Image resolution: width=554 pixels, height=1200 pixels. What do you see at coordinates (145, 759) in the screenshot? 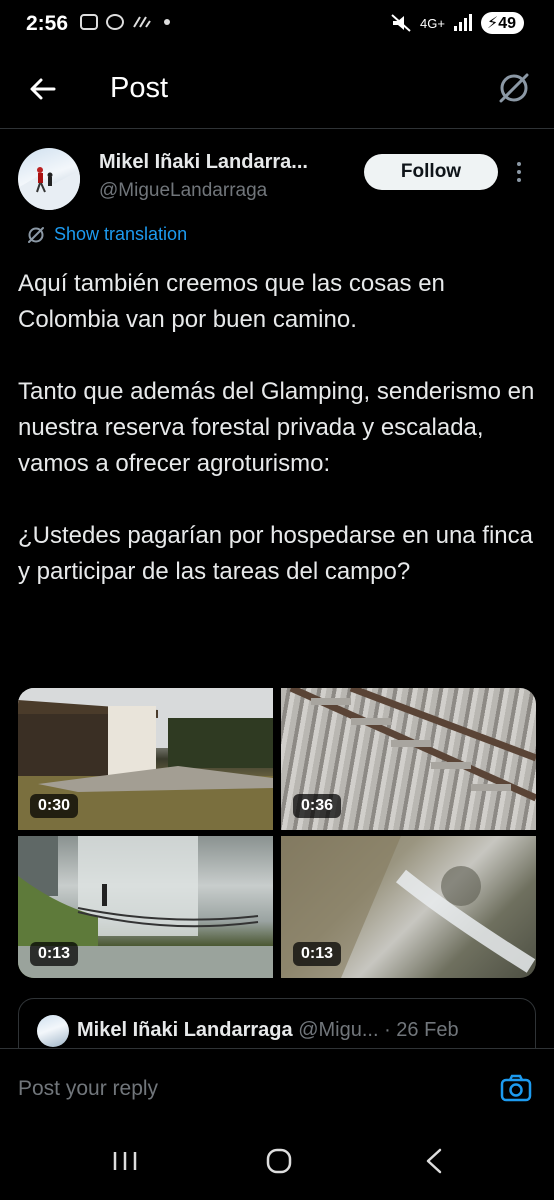
I see `video-thumbnail-glamping: 0:30` at bounding box center [145, 759].